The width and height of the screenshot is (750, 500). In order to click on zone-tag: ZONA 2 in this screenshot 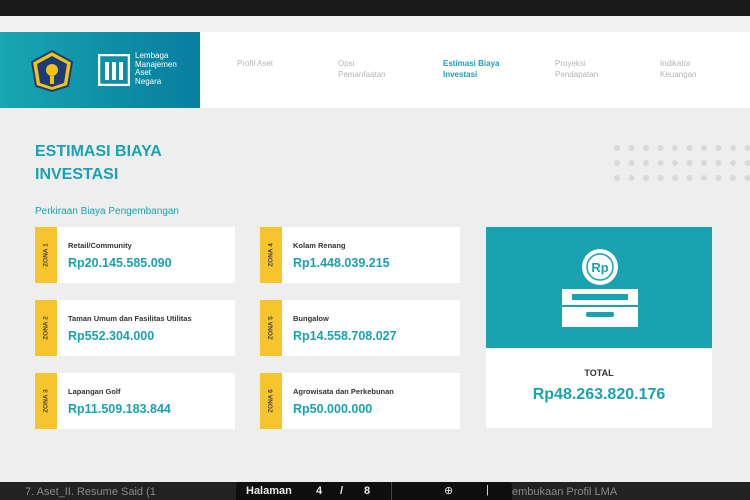, I will do `click(46, 328)`.